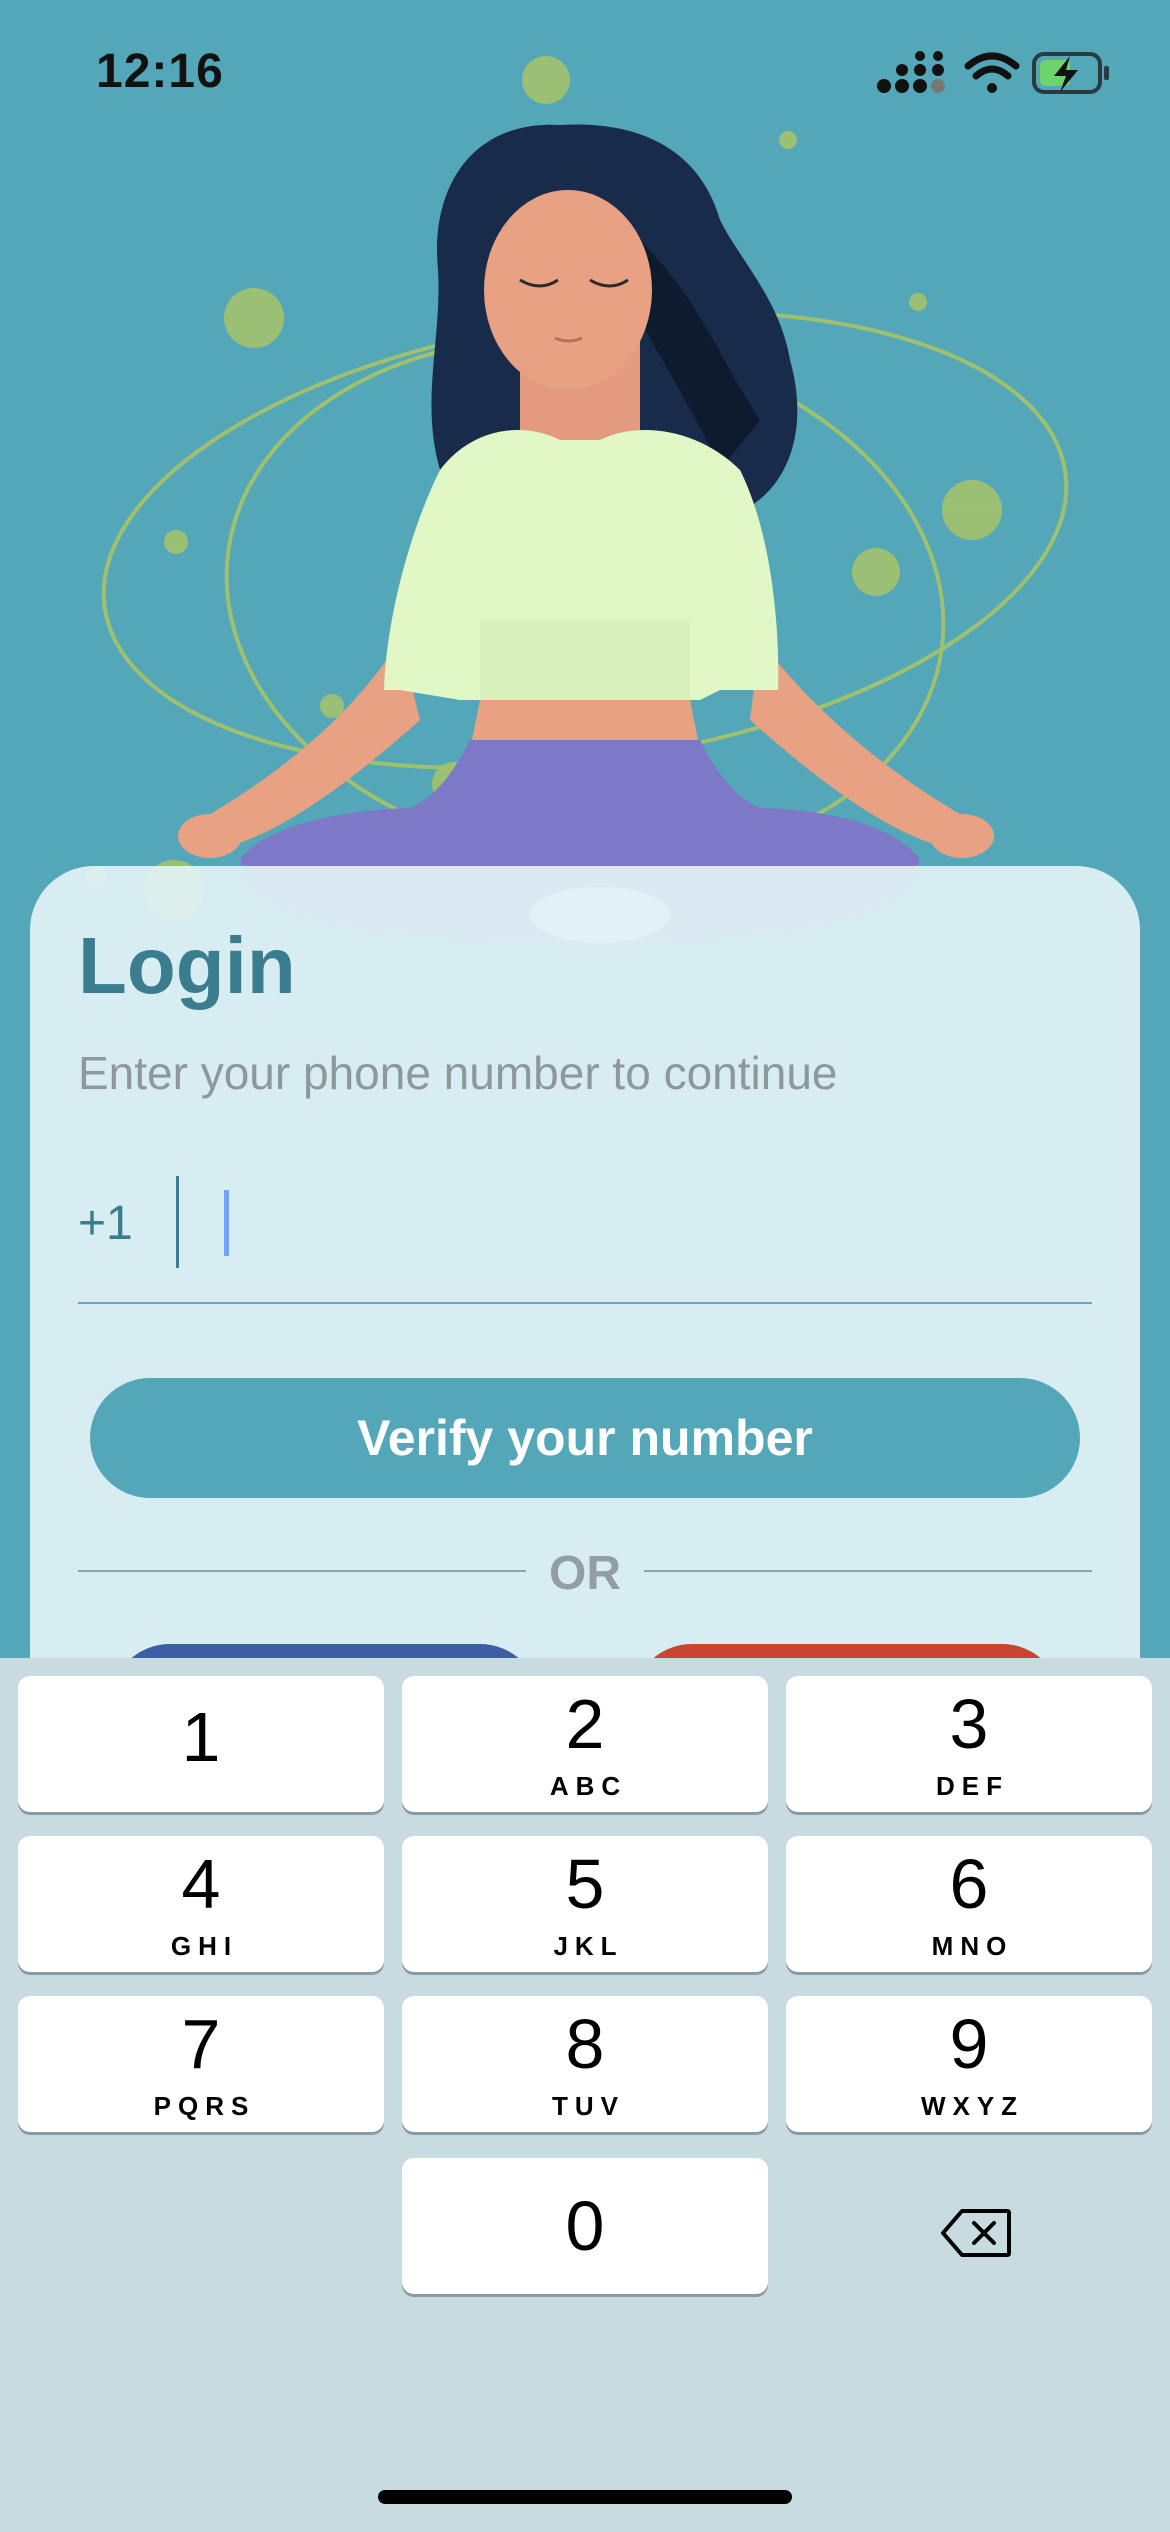  What do you see at coordinates (969, 2044) in the screenshot?
I see `key-digit: 9` at bounding box center [969, 2044].